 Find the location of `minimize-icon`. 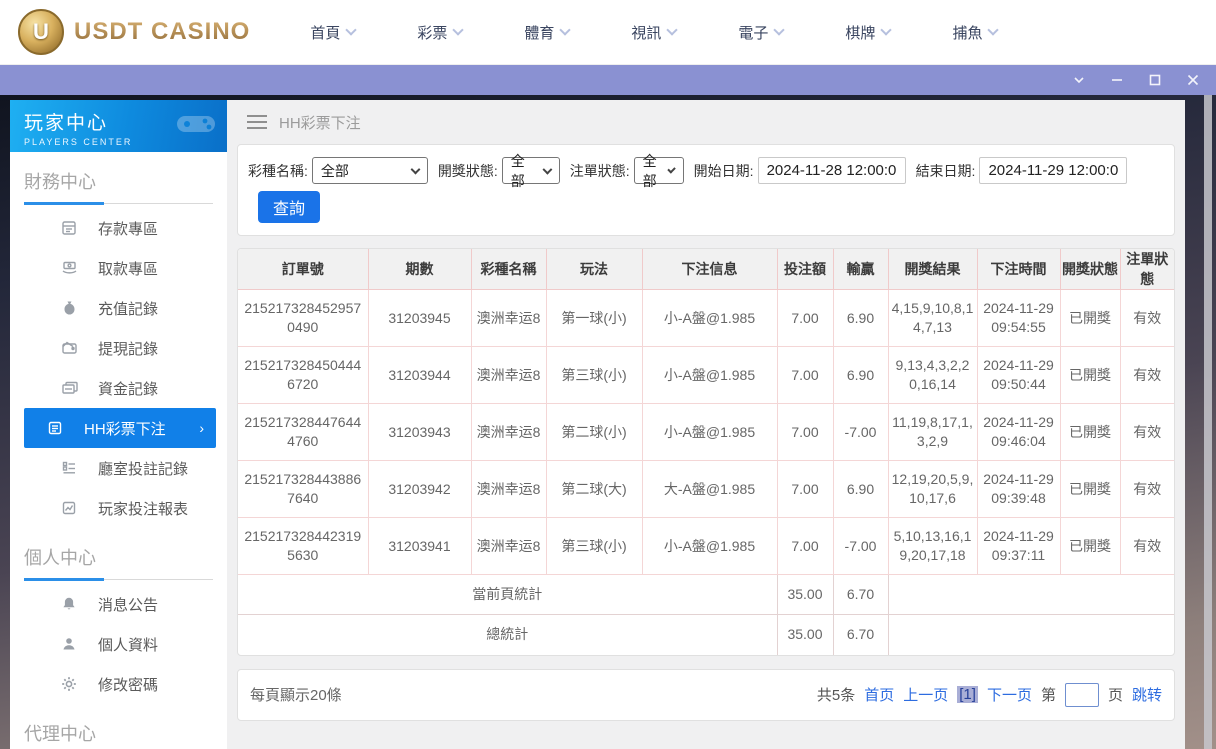

minimize-icon is located at coordinates (1117, 80).